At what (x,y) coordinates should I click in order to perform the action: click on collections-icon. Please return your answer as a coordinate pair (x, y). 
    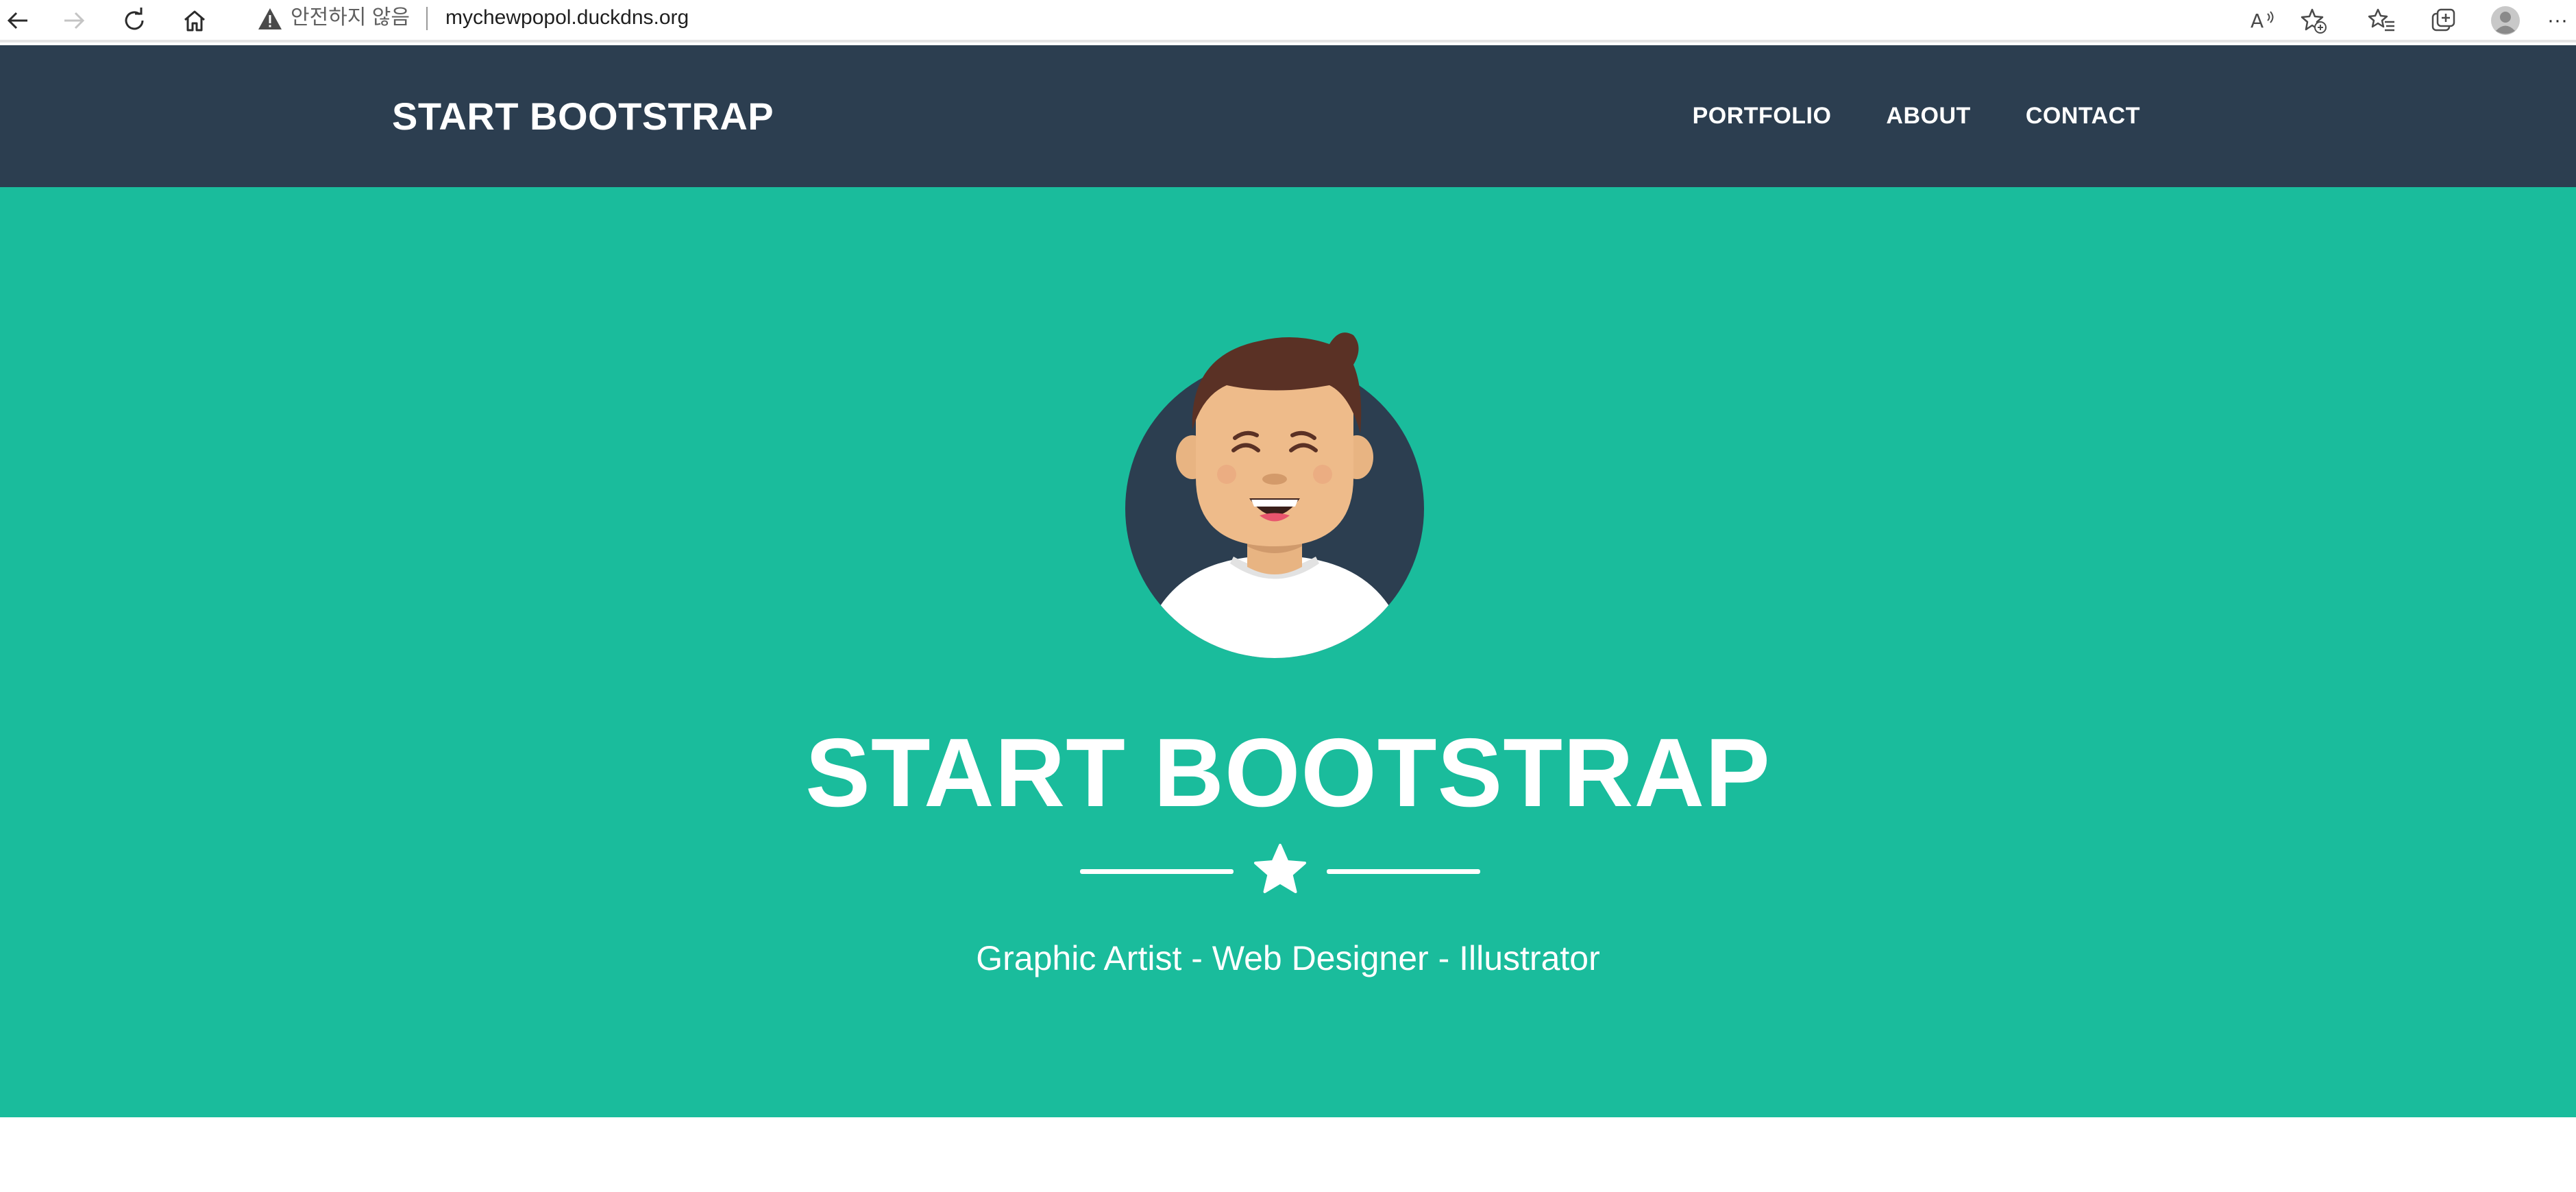
    Looking at the image, I should click on (2443, 20).